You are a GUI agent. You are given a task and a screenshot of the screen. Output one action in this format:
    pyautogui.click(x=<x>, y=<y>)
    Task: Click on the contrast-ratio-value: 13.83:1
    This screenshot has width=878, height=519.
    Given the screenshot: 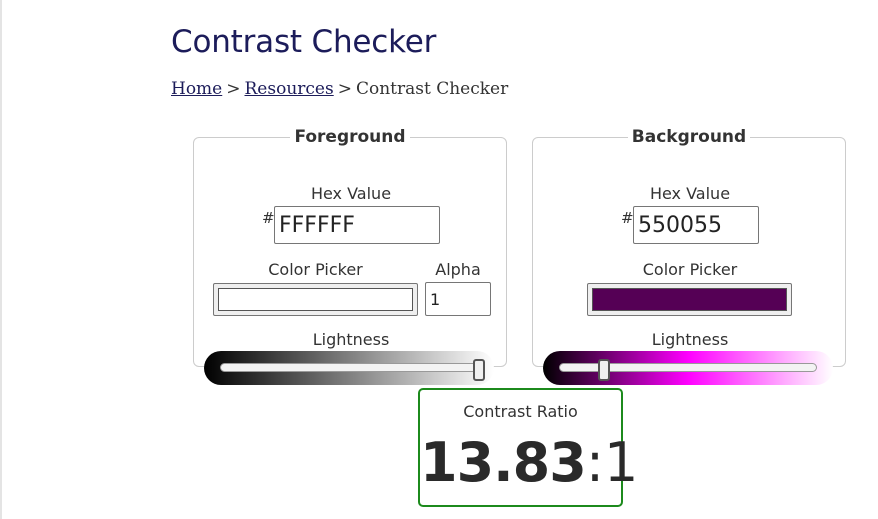 What is the action you would take?
    pyautogui.click(x=529, y=463)
    